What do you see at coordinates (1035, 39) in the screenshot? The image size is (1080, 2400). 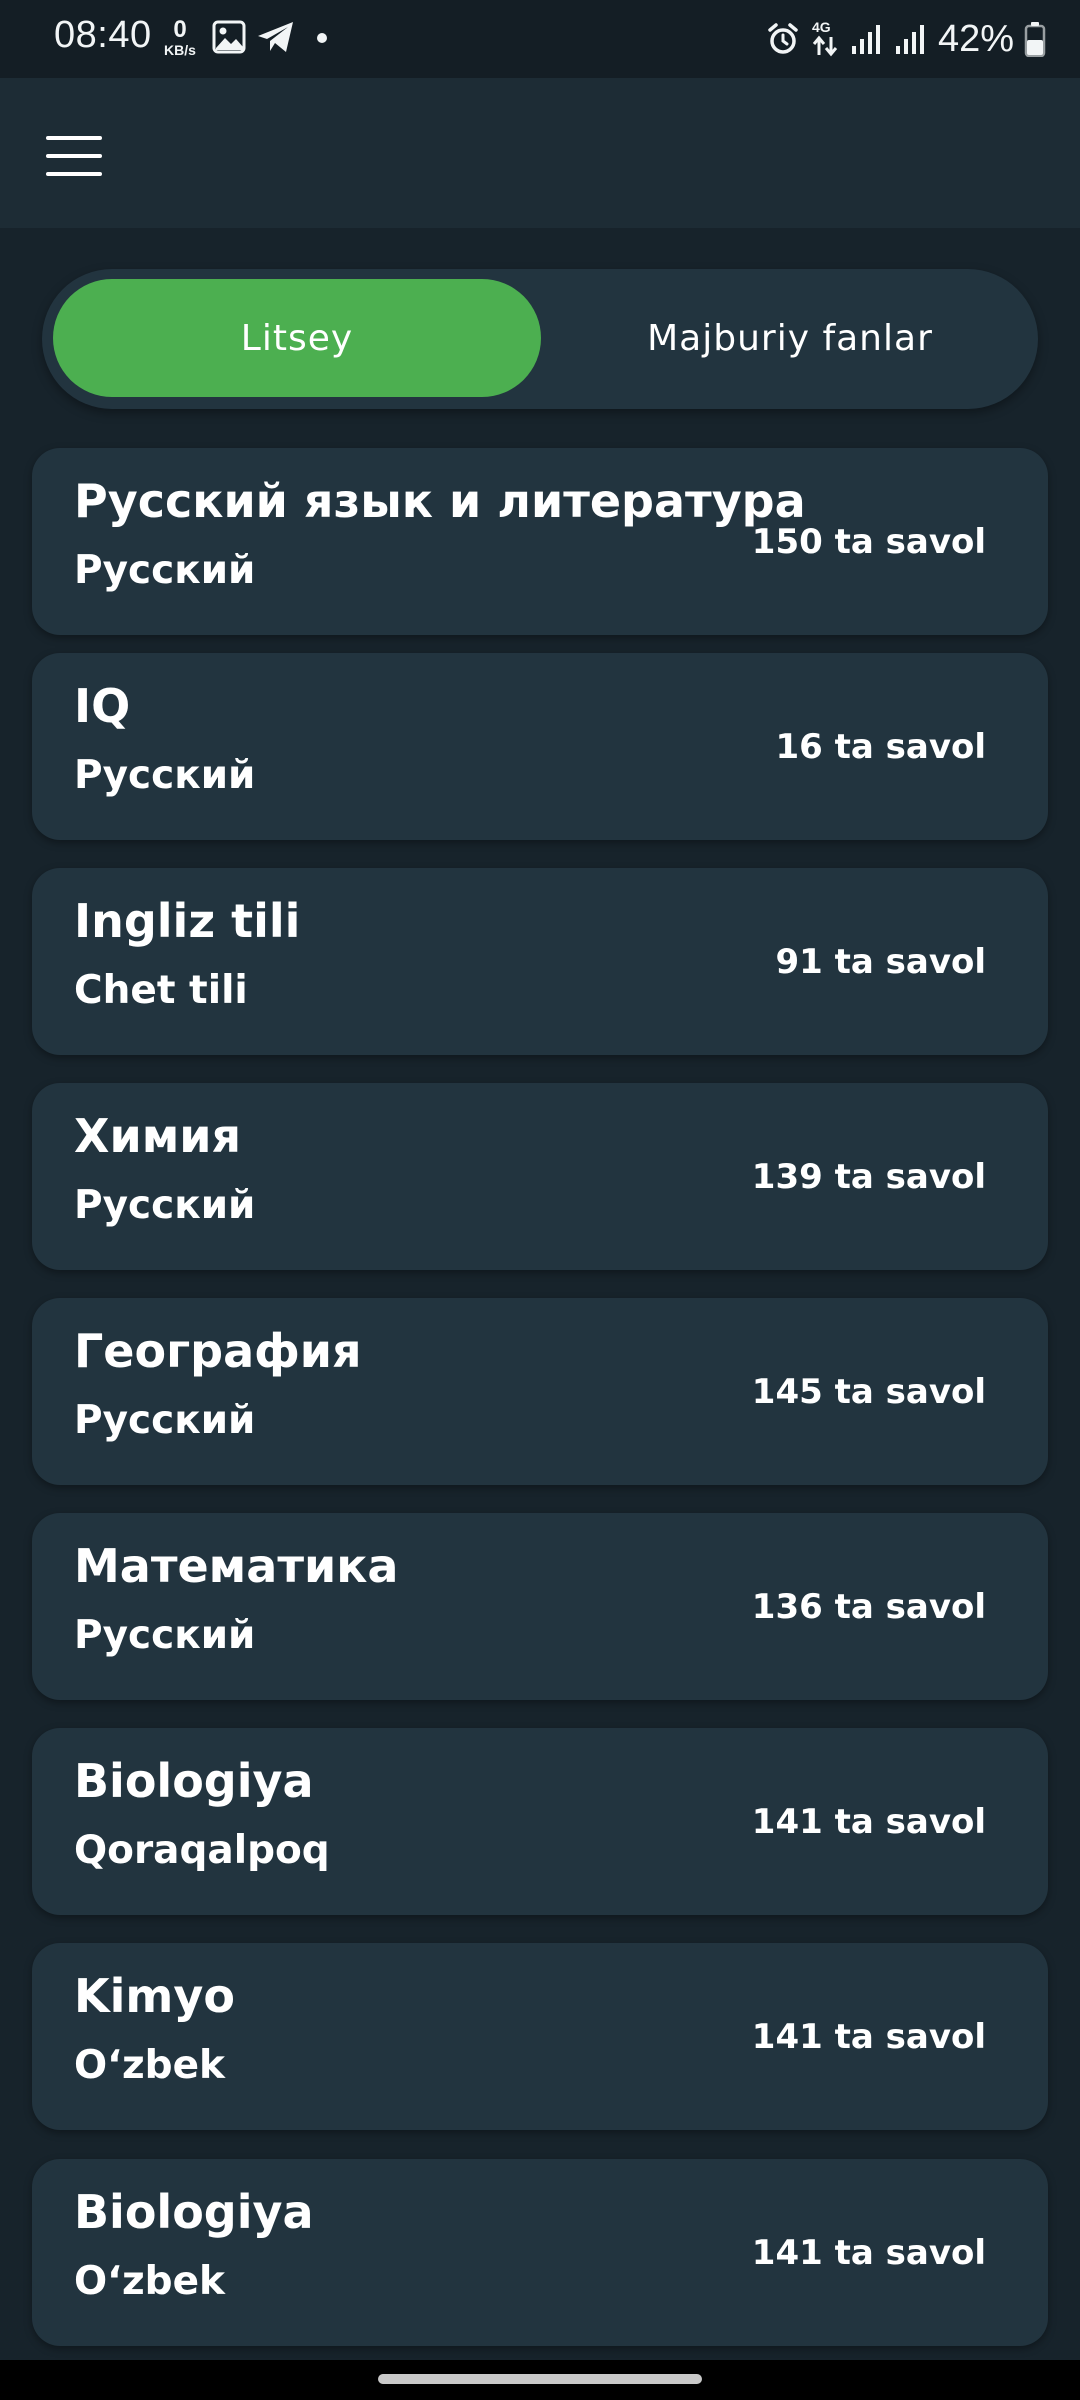 I see `battery-icon` at bounding box center [1035, 39].